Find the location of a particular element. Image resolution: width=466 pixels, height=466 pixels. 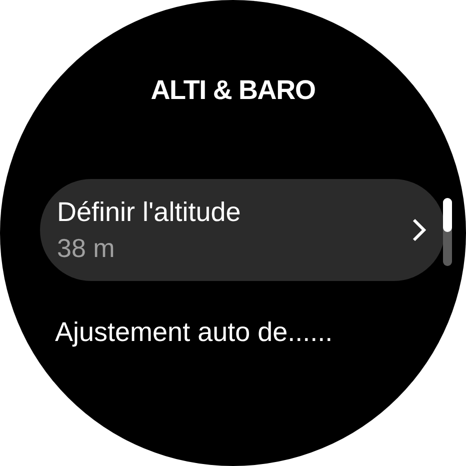

scrollbar-drawing is located at coordinates (447, 232).